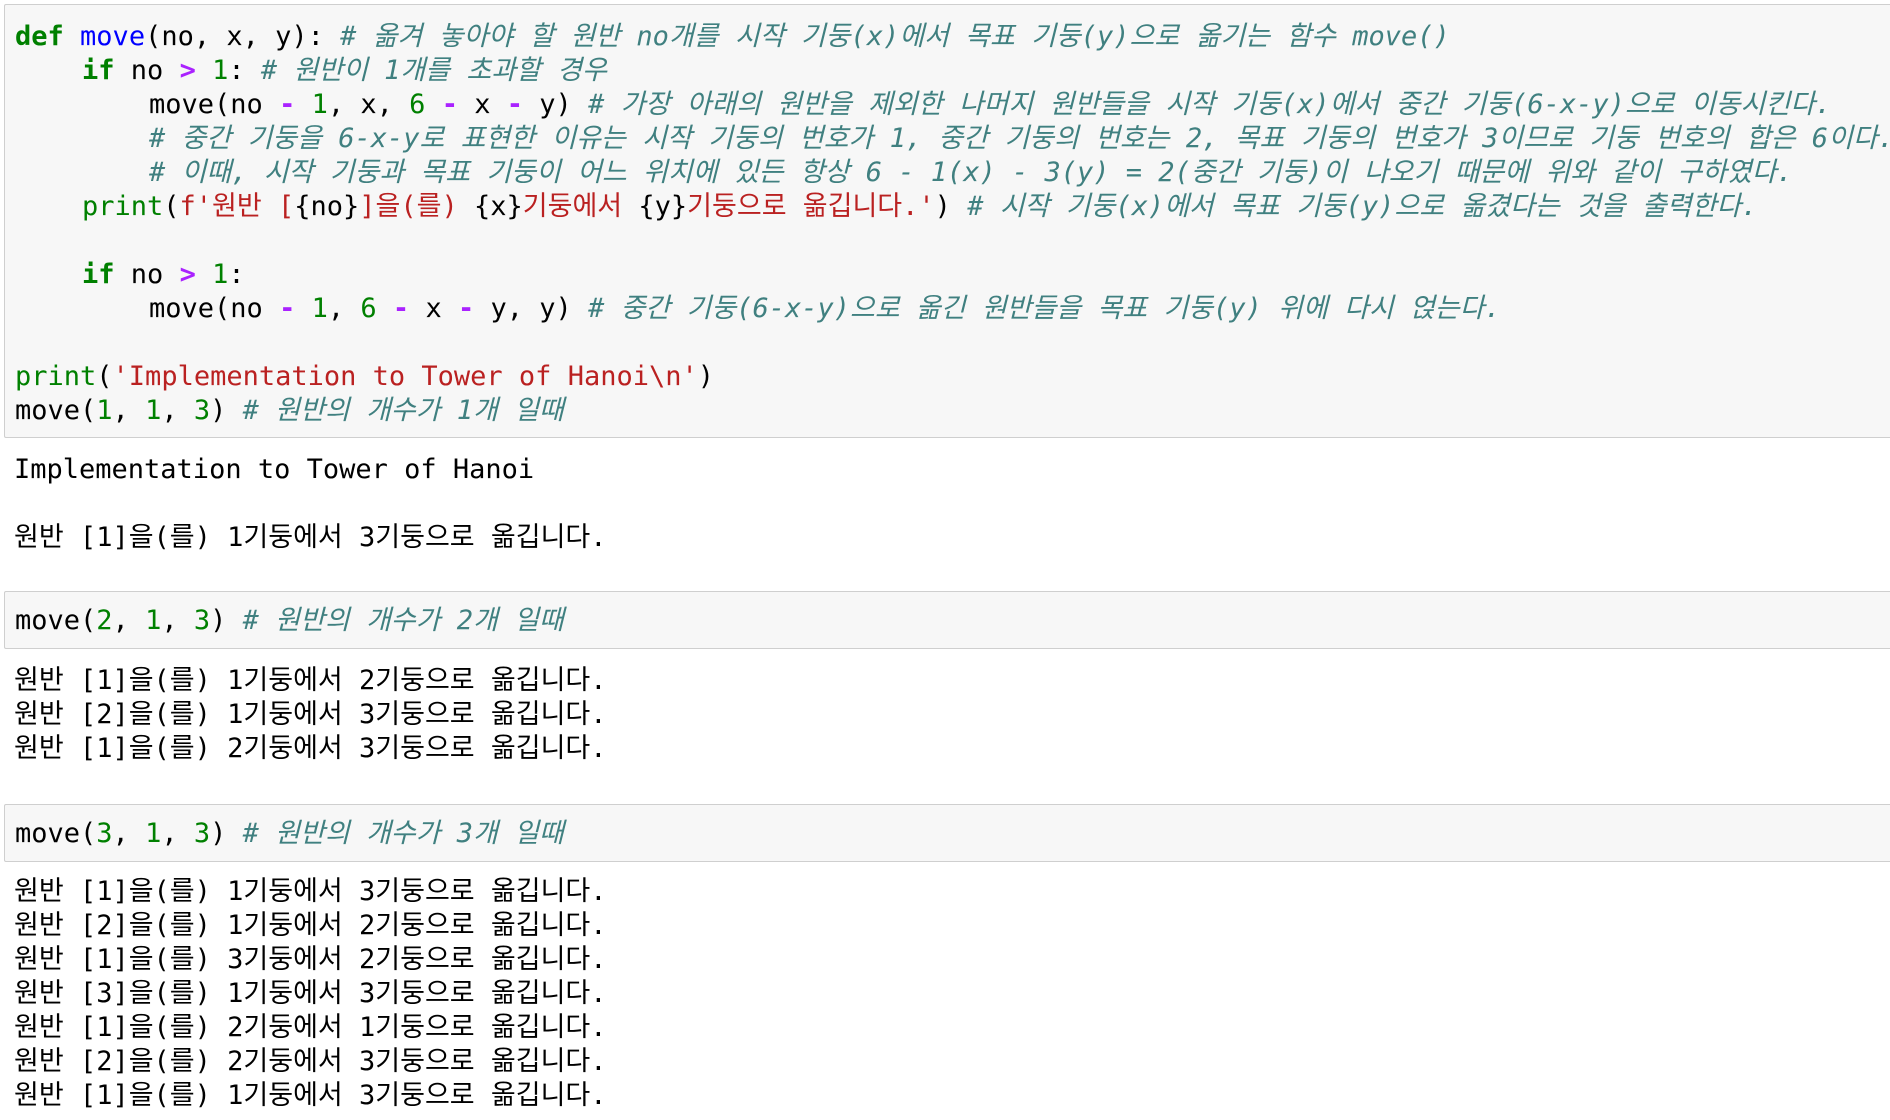  Describe the element at coordinates (555, 104) in the screenshot. I see `code-text: y)` at that location.